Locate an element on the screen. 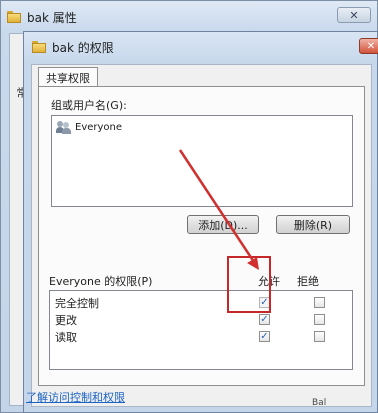 This screenshot has height=413, width=378. allow-checkbox-read: ✓ is located at coordinates (264, 336).